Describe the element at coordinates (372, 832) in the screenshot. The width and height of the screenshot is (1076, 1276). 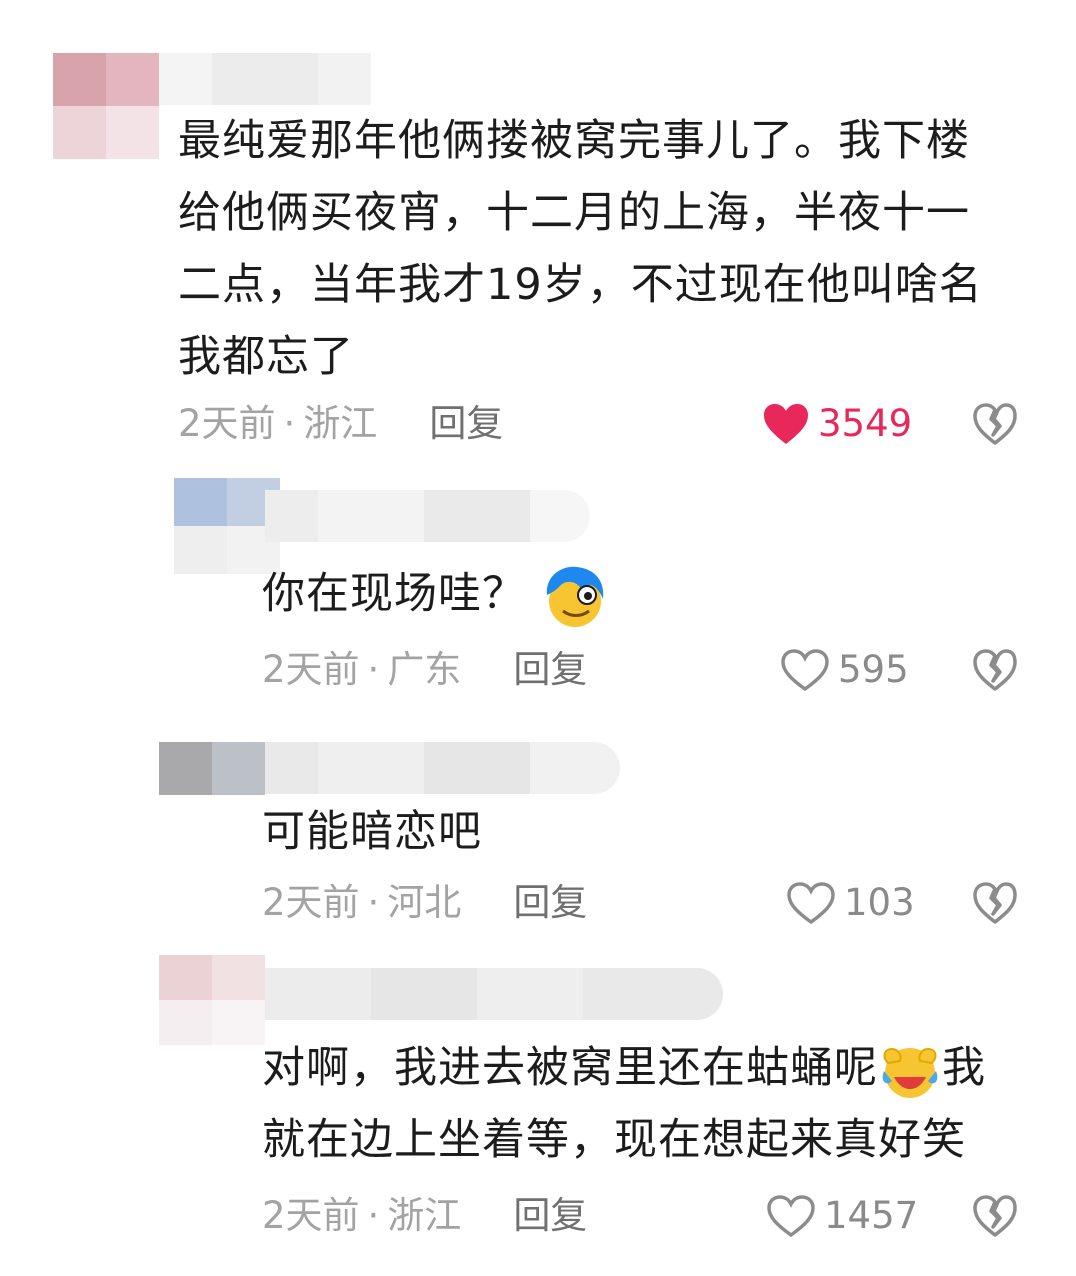
I see `reply-text: 可能暗恋吧` at that location.